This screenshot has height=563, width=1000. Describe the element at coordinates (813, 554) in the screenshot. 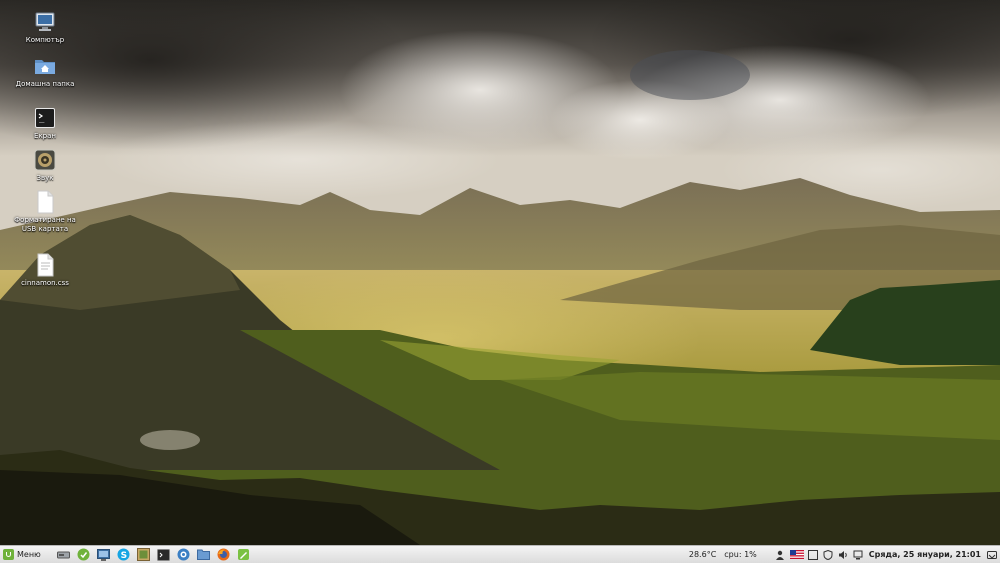

I see `window-icon` at that location.